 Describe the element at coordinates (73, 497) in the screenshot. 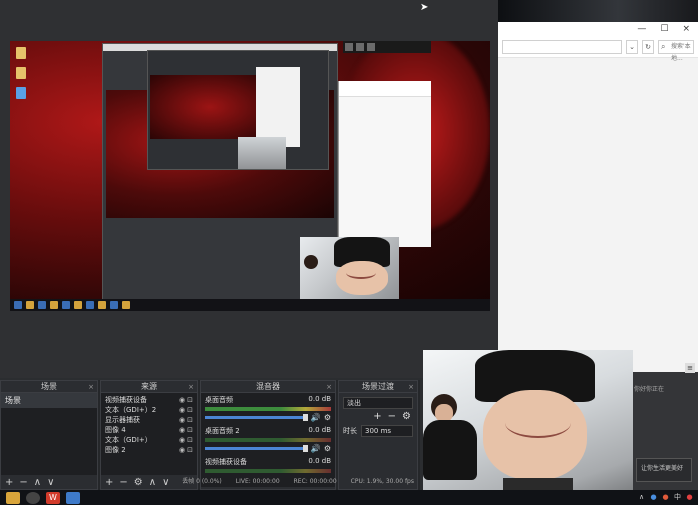

I see `app-icon` at that location.